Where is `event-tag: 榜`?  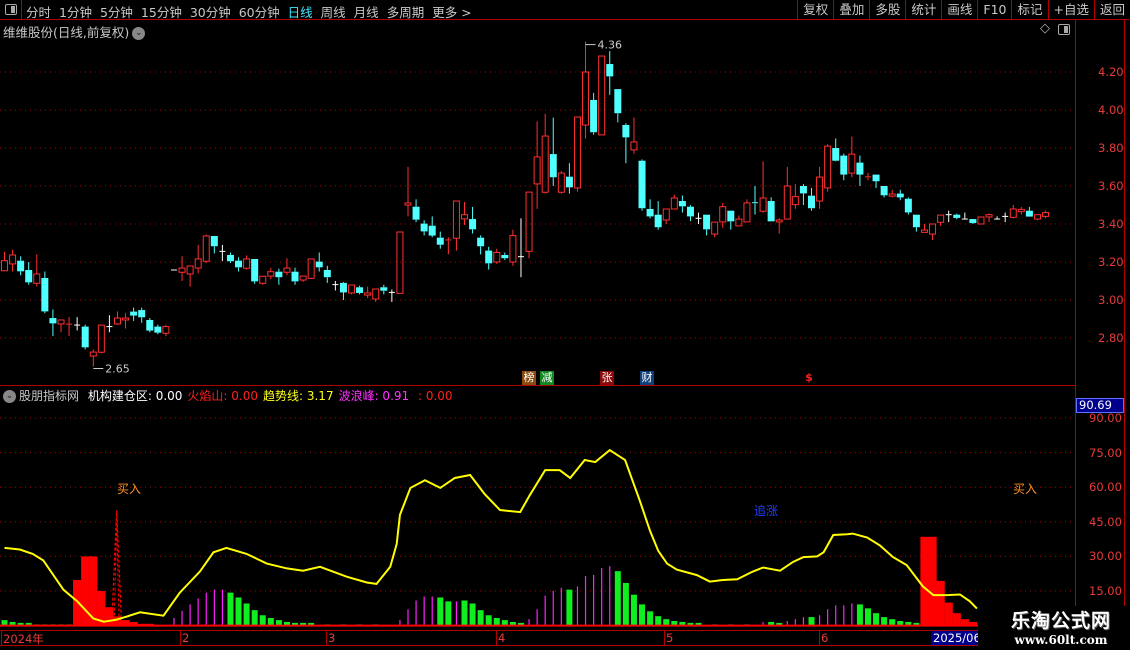
event-tag: 榜 is located at coordinates (529, 378).